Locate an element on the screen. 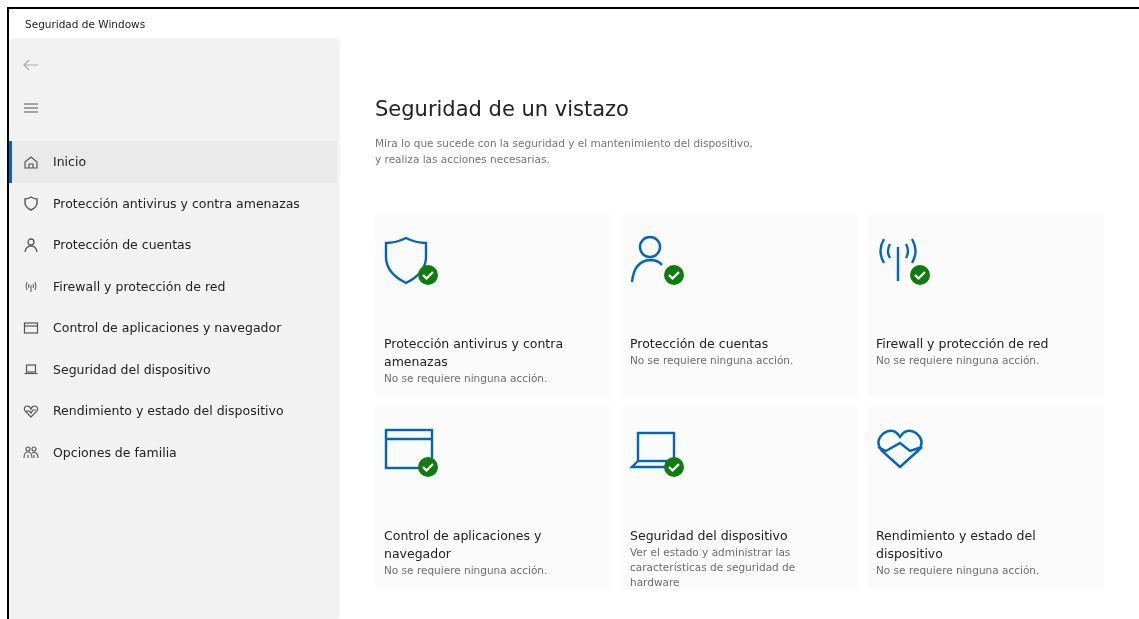  page-heading: Seguridad de un vistazo is located at coordinates (502, 109).